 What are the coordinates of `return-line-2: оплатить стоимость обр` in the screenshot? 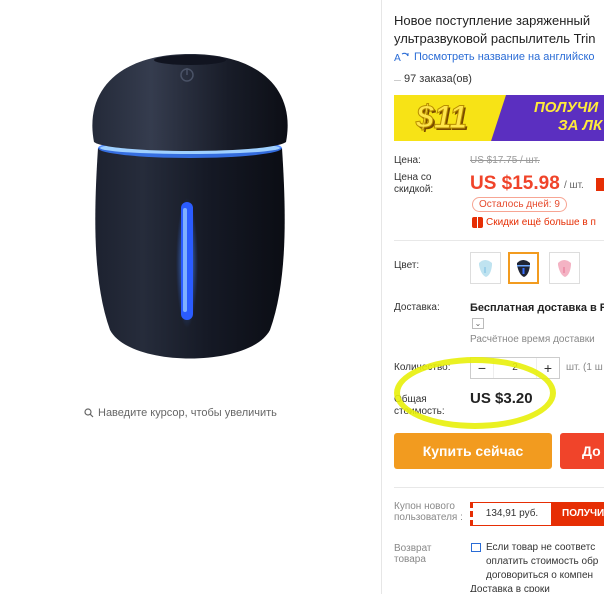 It's located at (542, 561).